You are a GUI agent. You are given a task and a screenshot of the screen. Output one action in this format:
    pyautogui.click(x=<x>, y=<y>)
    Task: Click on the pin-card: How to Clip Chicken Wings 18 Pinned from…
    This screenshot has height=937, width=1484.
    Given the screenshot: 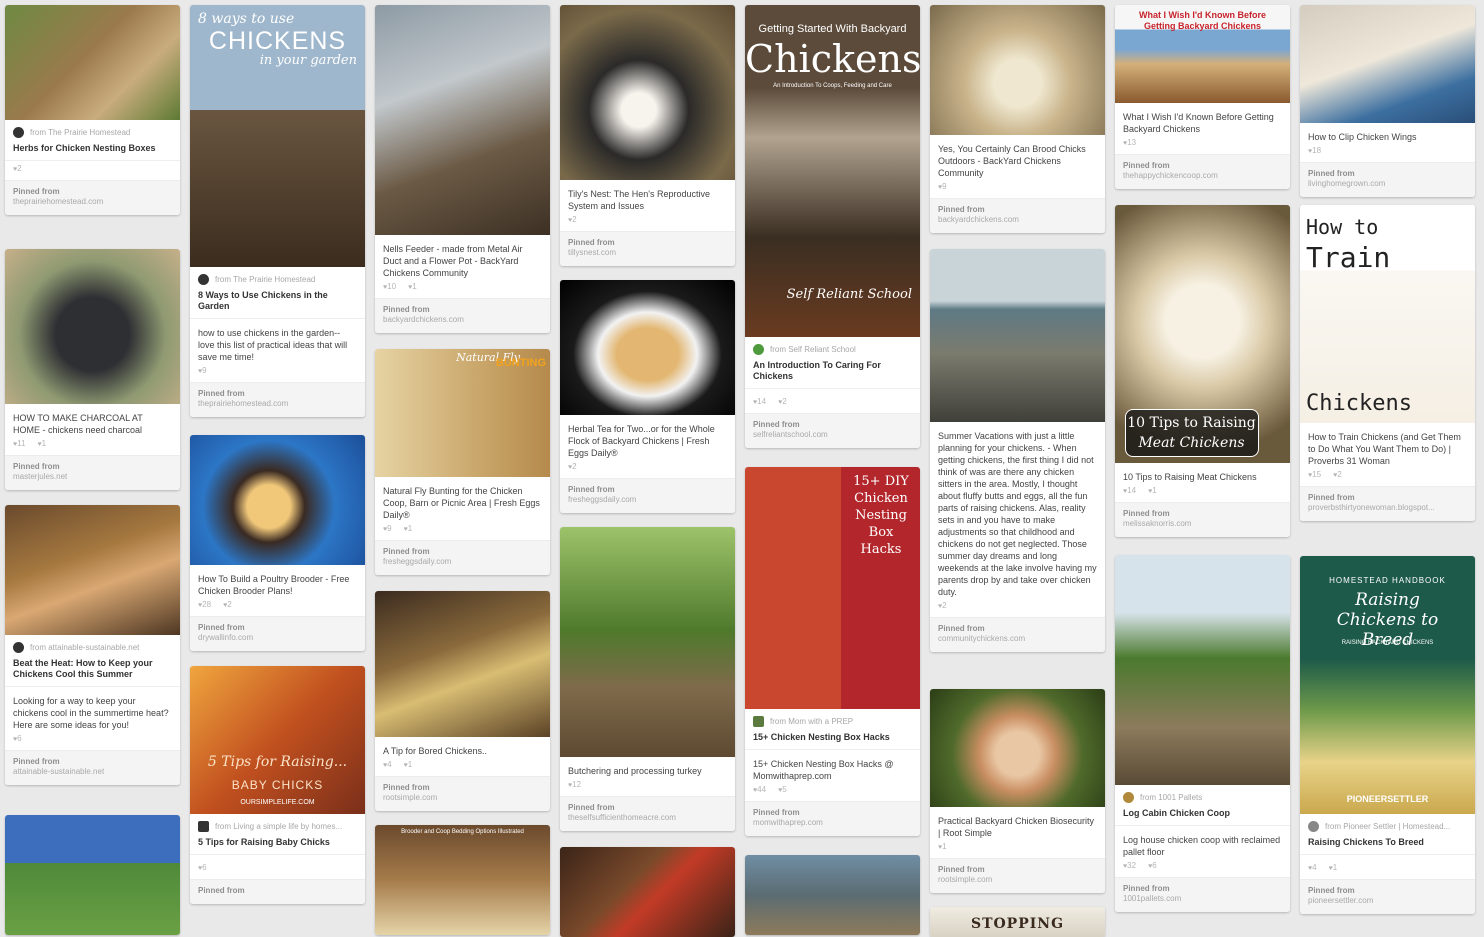 What is the action you would take?
    pyautogui.click(x=1387, y=101)
    